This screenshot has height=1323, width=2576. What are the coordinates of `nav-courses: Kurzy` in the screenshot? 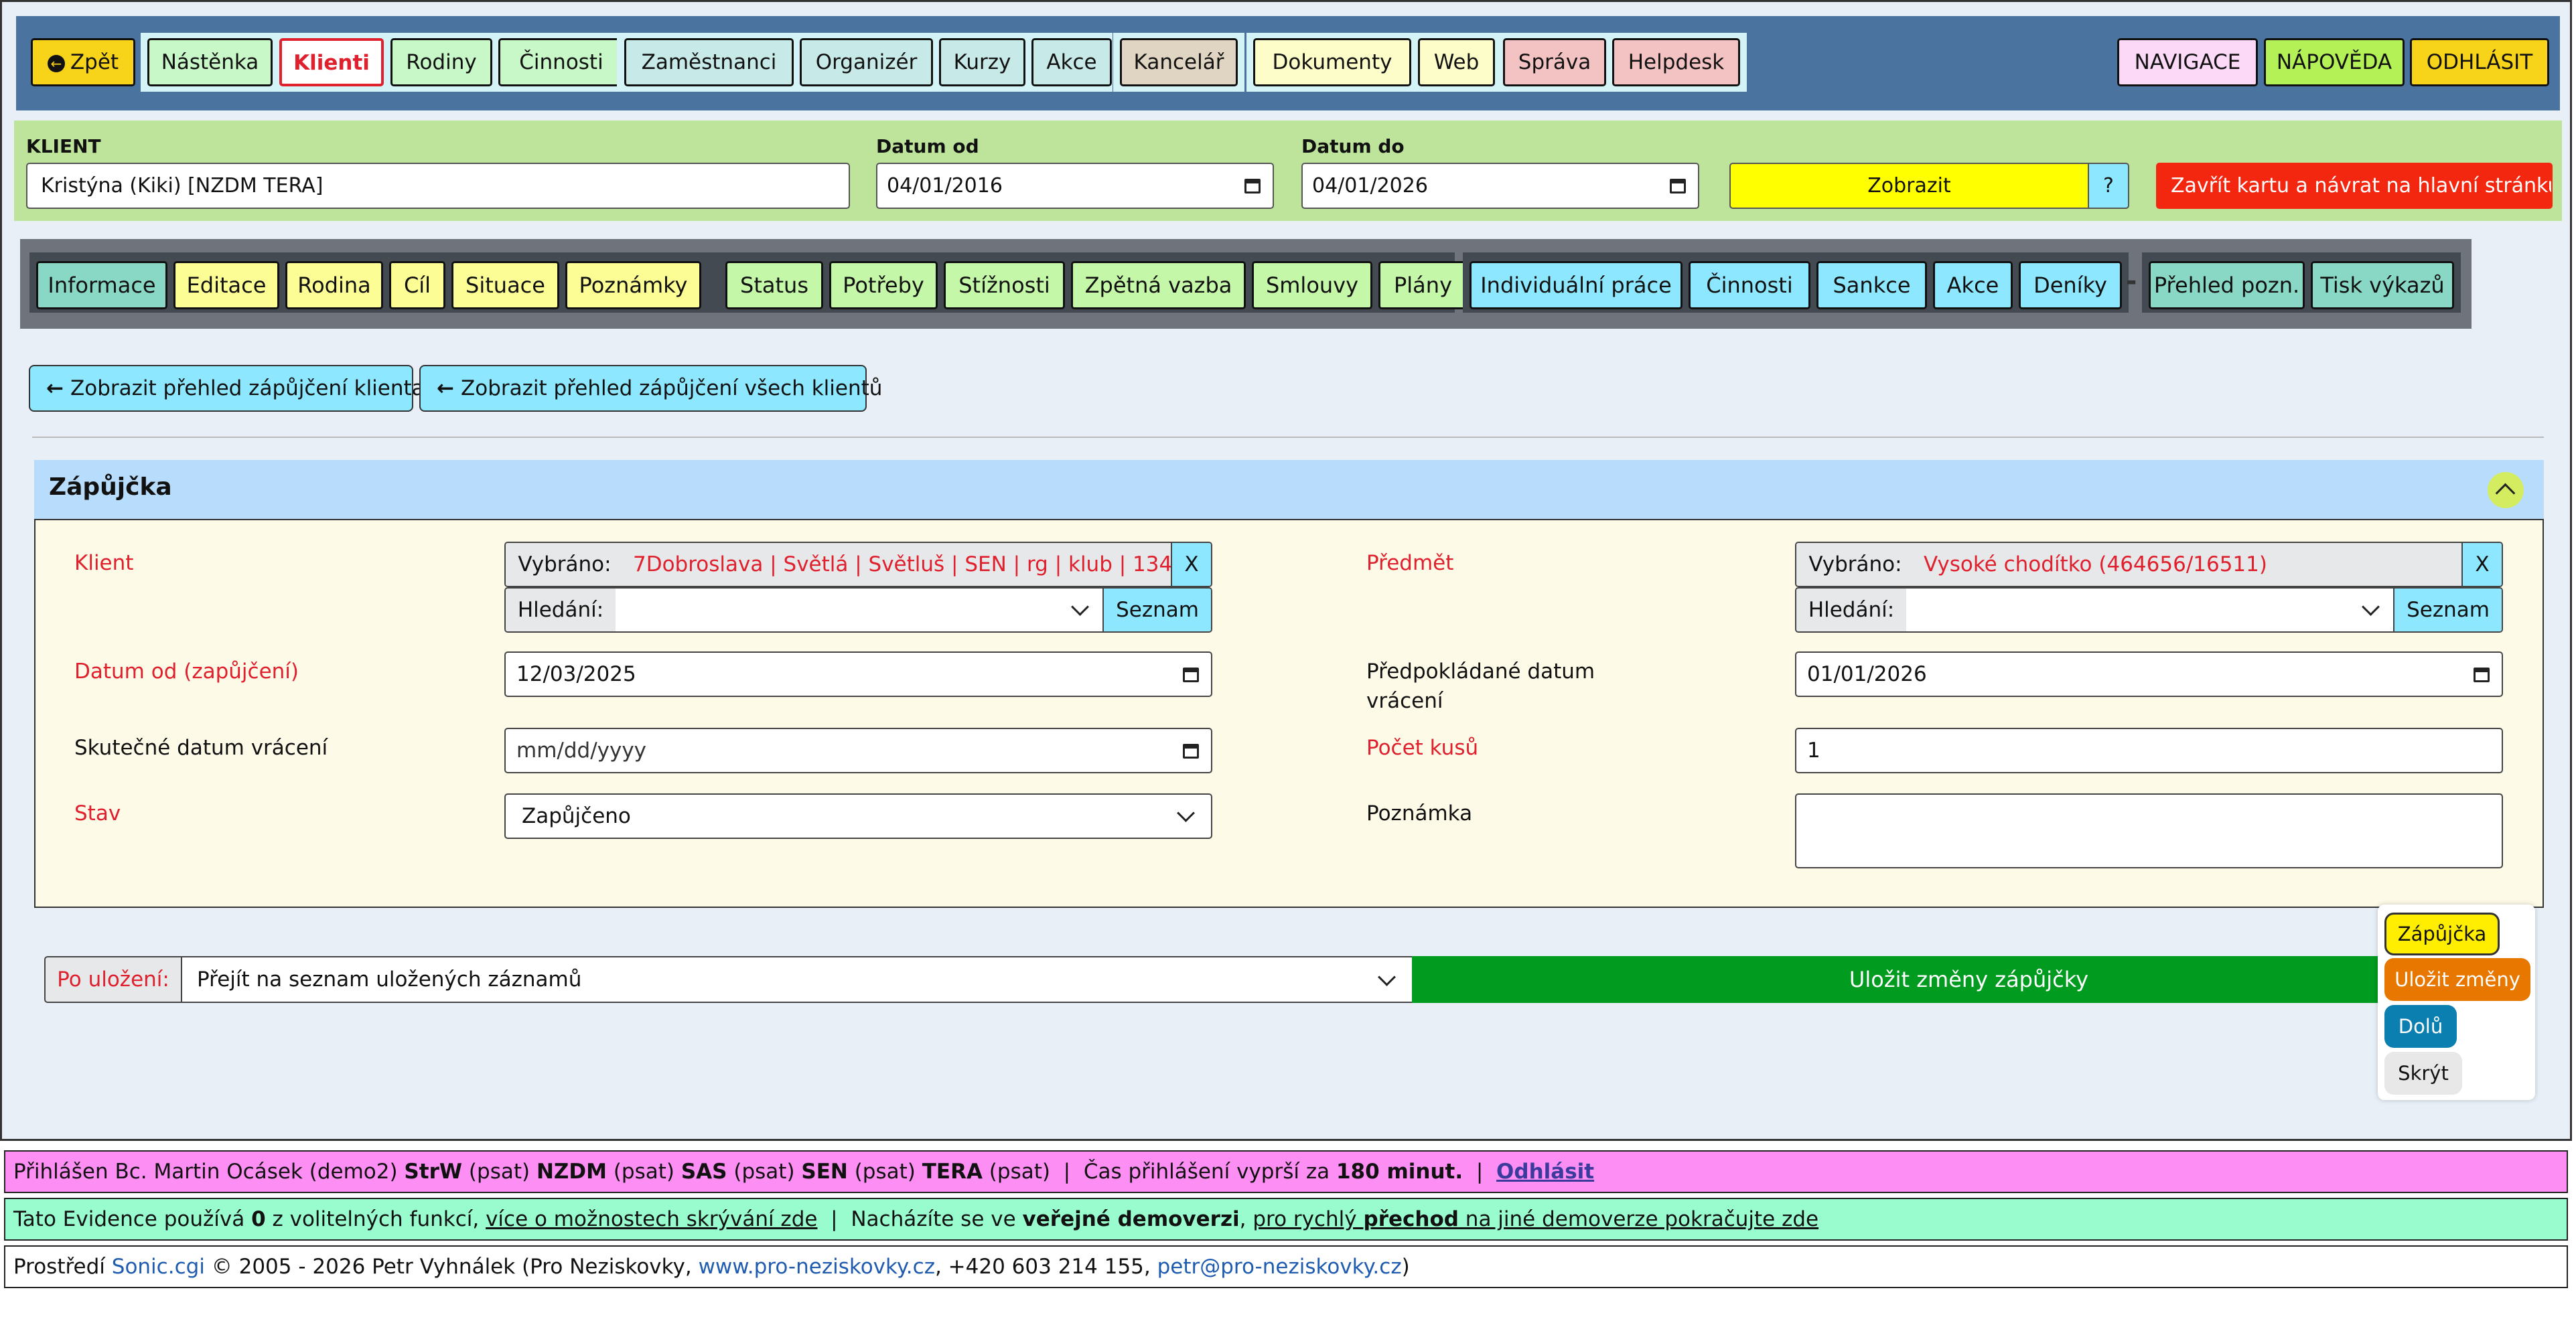 It's located at (982, 62).